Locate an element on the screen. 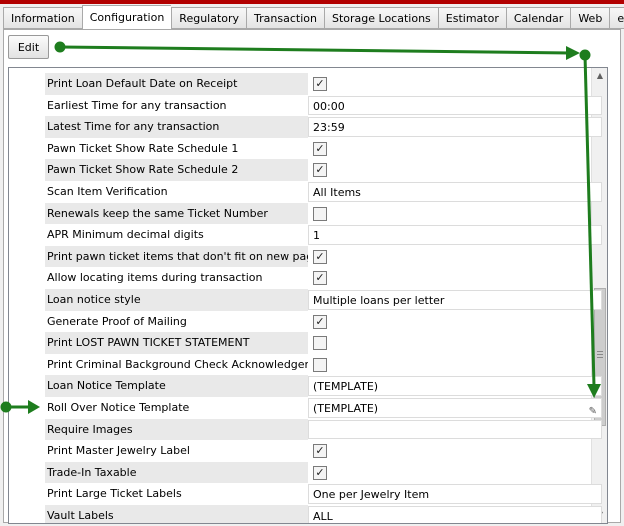  arrow-head-down is located at coordinates (594, 391).